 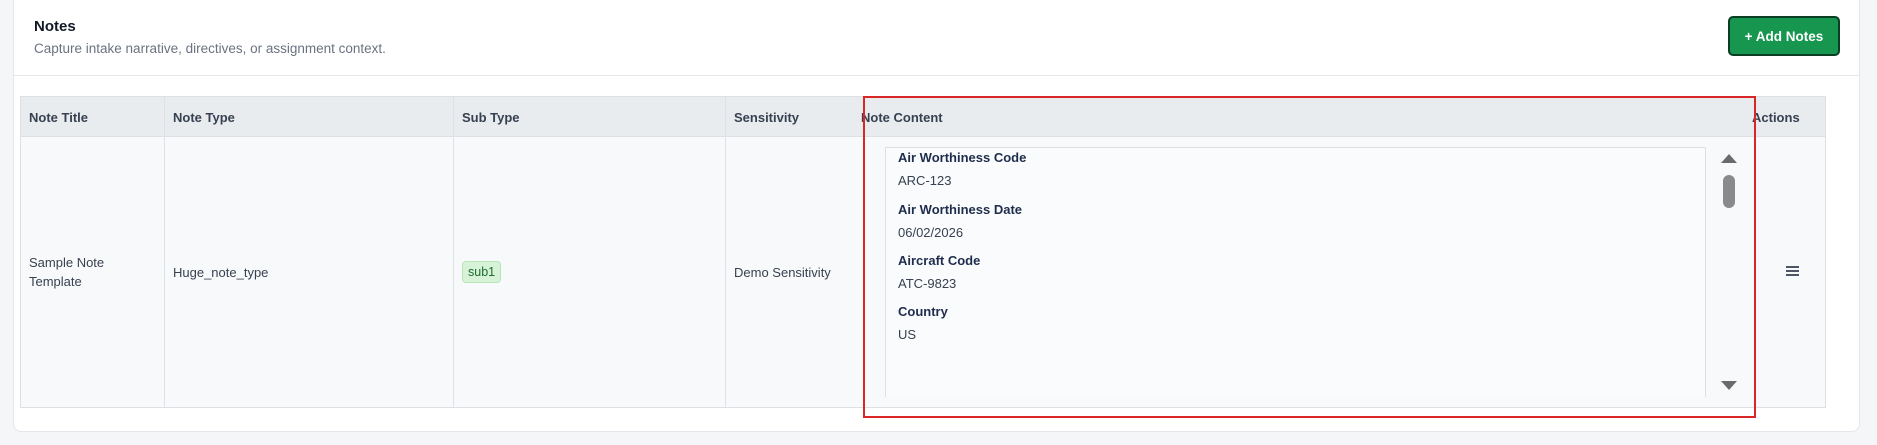 What do you see at coordinates (962, 157) in the screenshot?
I see `field-label: Air Worthiness Code` at bounding box center [962, 157].